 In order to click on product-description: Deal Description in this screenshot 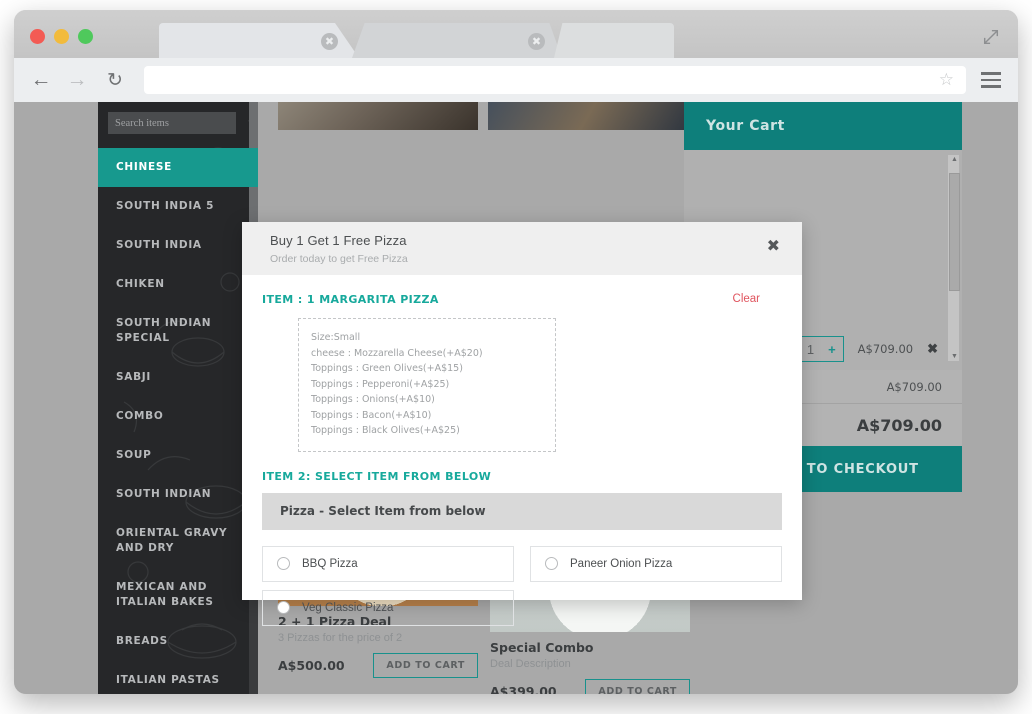, I will do `click(530, 664)`.